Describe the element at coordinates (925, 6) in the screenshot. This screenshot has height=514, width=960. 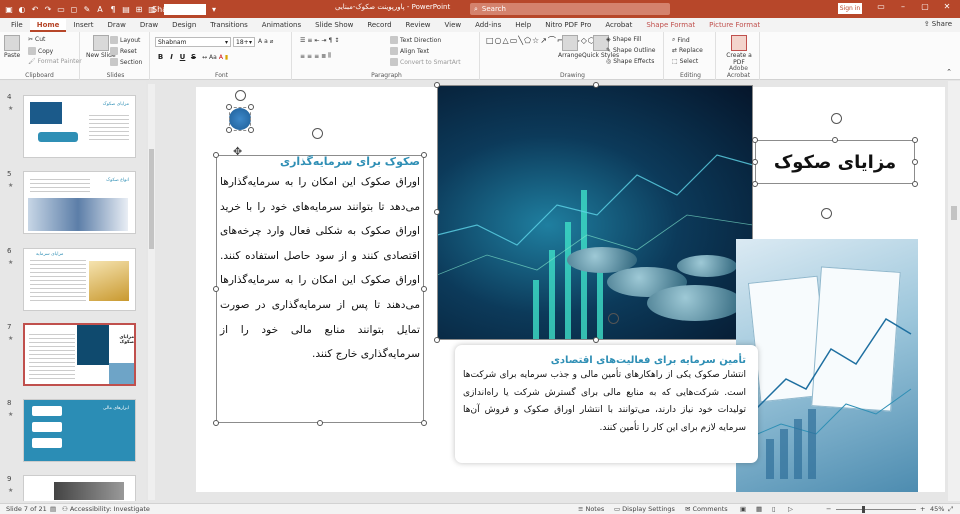
I see `maximize-icon: ▢` at that location.